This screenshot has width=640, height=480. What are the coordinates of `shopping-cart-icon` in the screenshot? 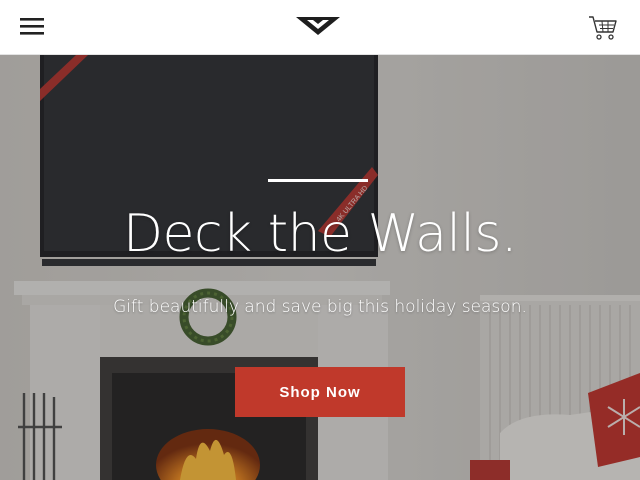 It's located at (603, 28).